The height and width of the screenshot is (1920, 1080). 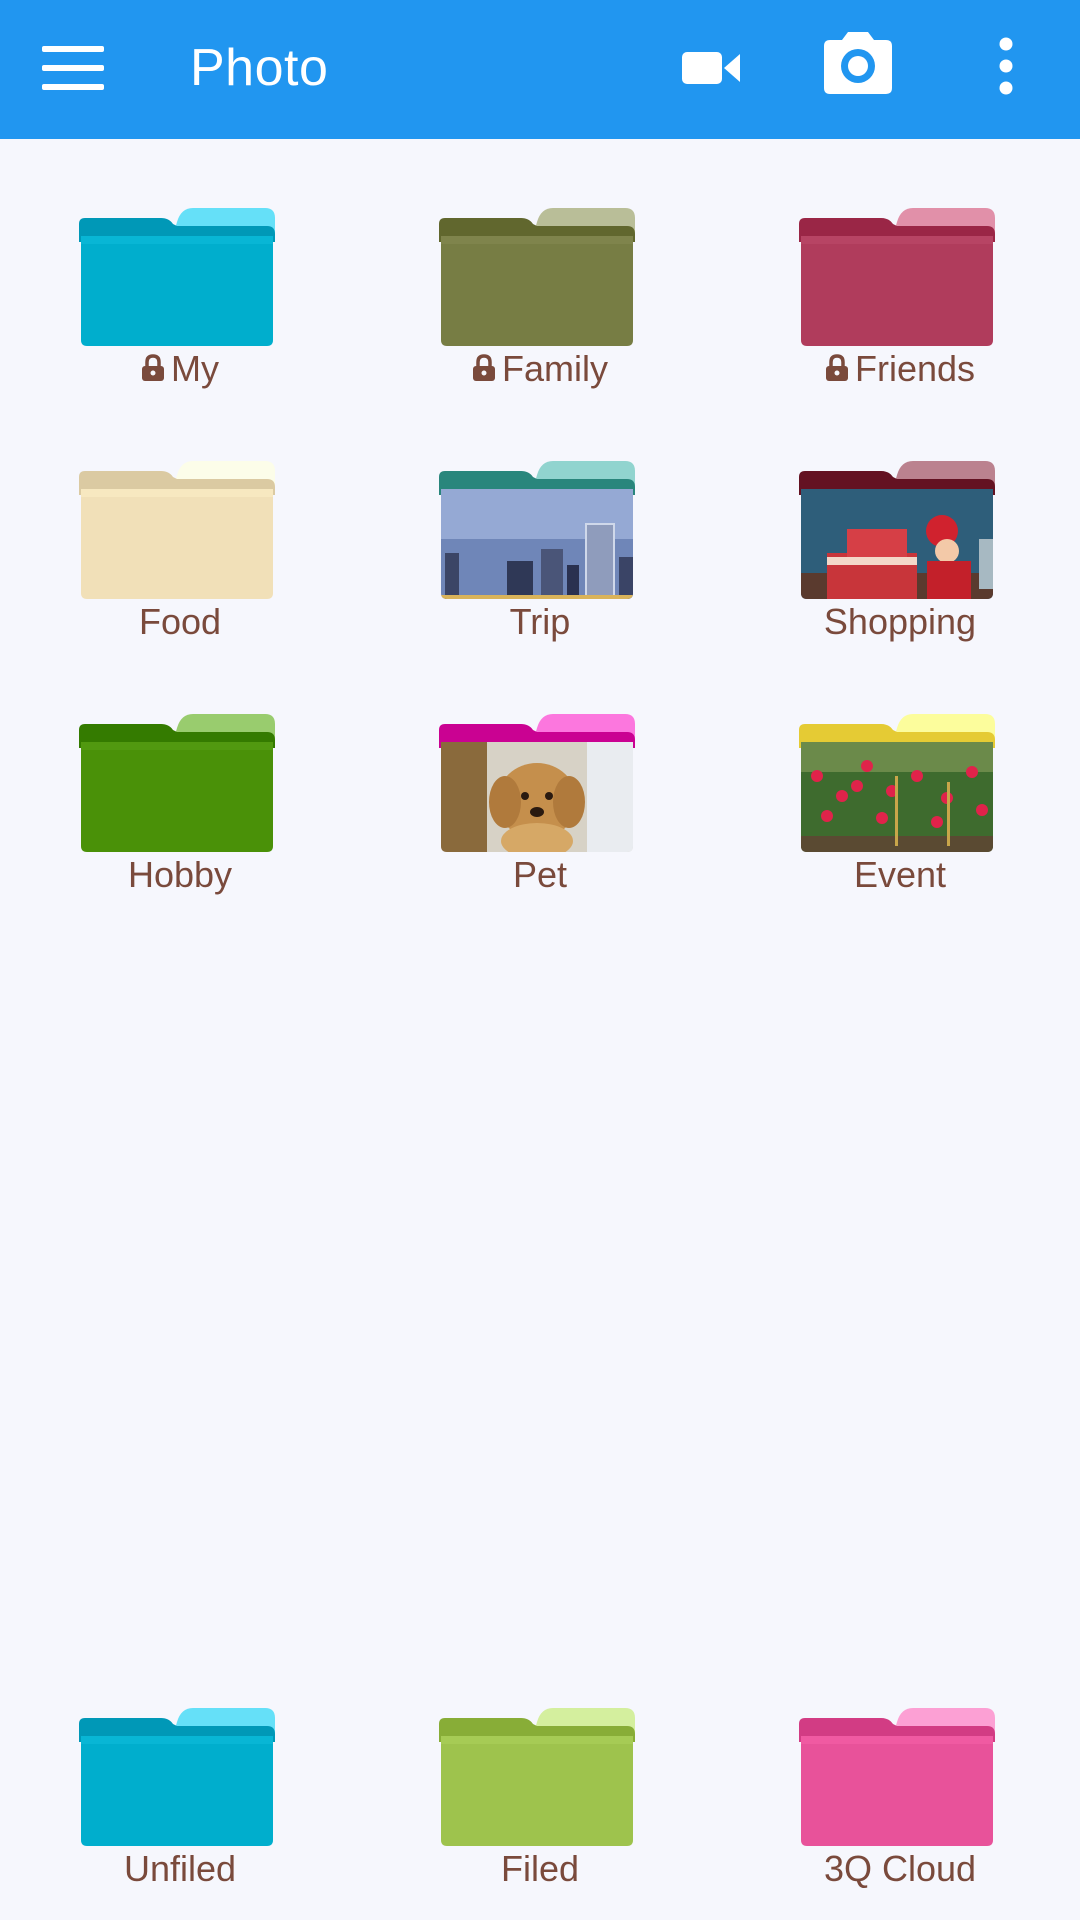 I want to click on folder-label: Unfiled, so click(x=180, y=1869).